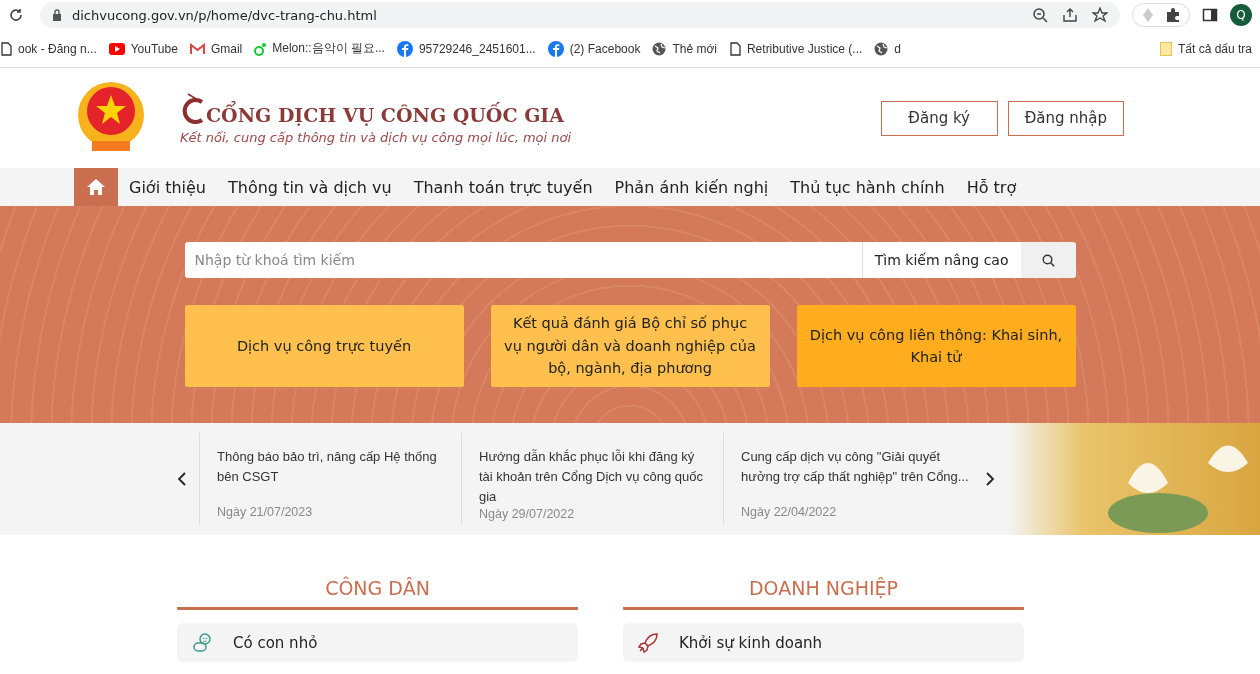  I want to click on news-date: Ngày 22/04/2022, so click(789, 512).